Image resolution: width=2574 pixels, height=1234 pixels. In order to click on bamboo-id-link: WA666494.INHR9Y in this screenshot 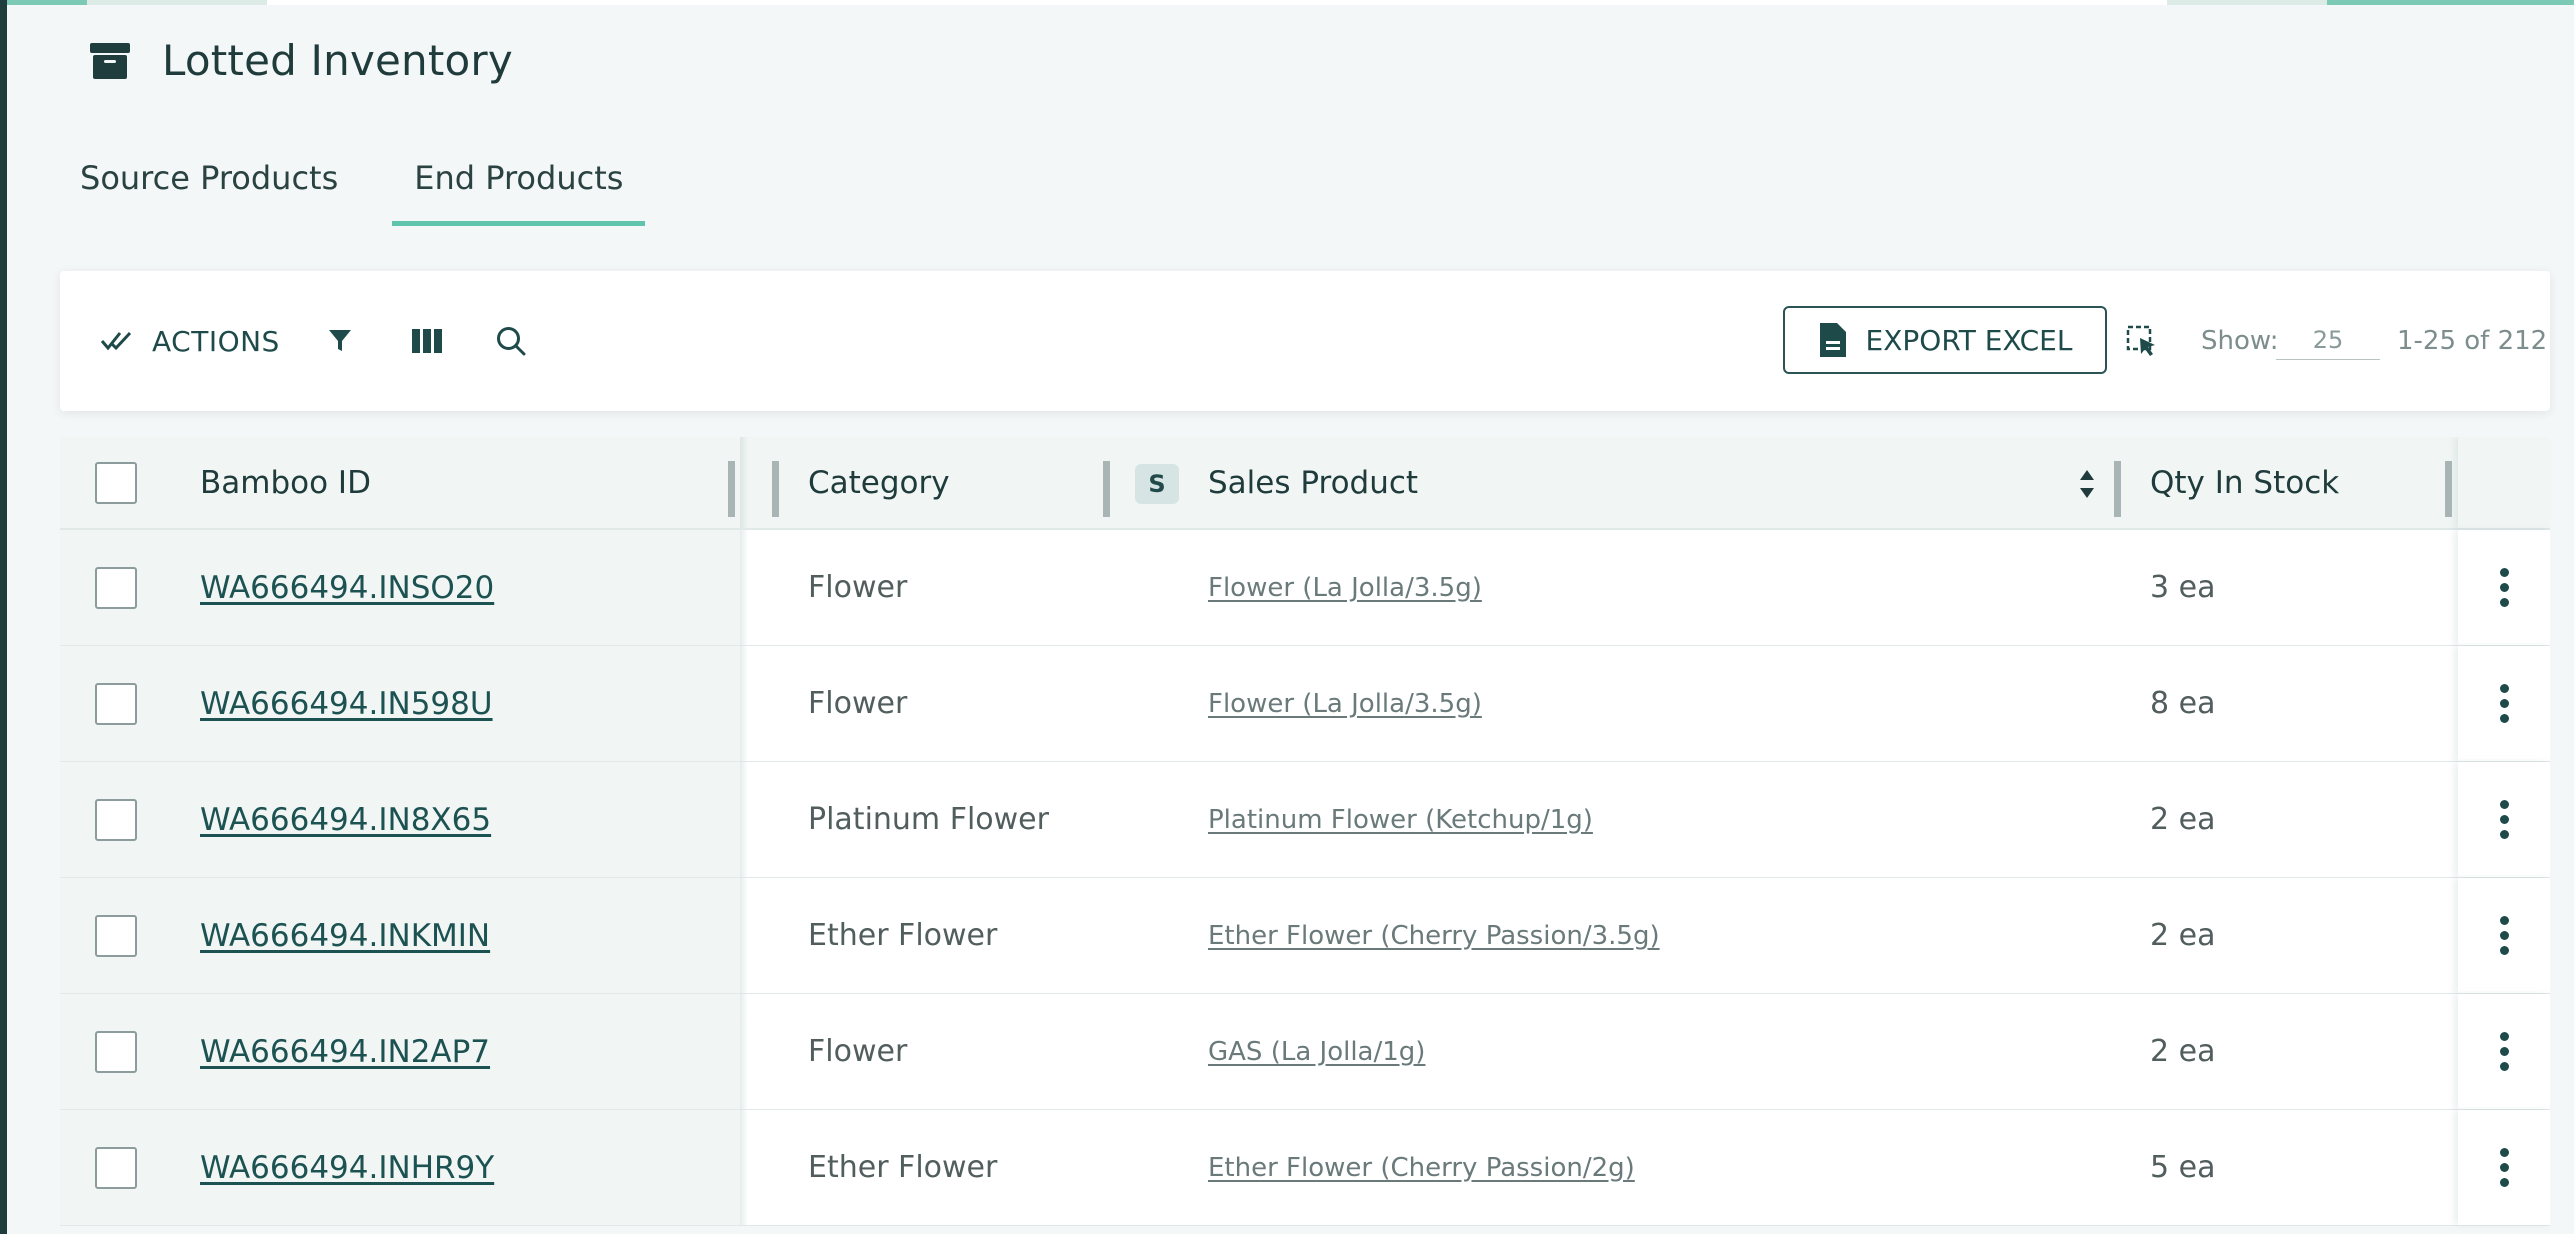, I will do `click(347, 1168)`.